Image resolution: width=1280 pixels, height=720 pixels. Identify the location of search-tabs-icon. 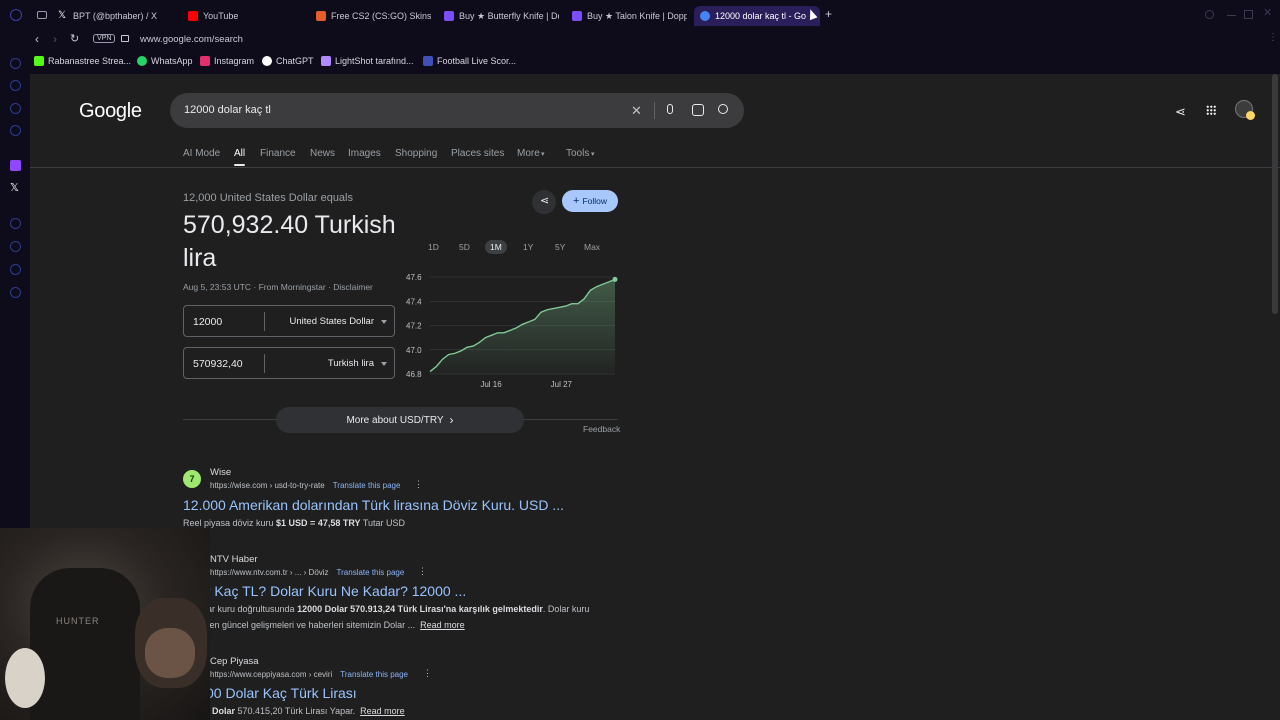
(1209, 14).